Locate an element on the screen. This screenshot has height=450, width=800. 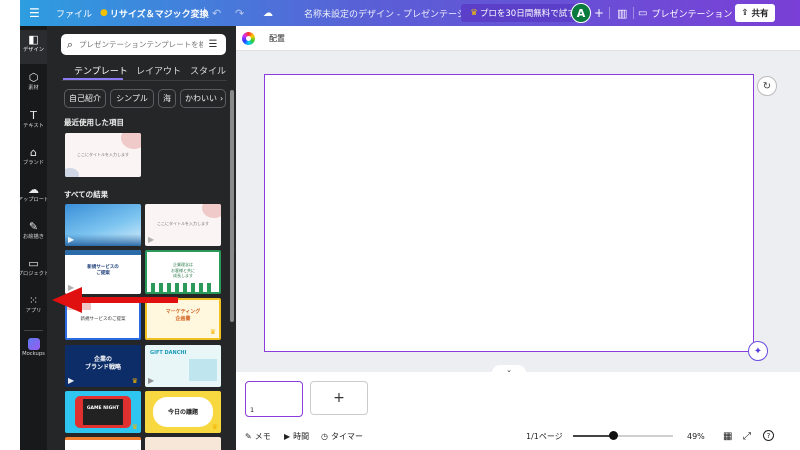
chip-cute: かわいい › is located at coordinates (203, 98).